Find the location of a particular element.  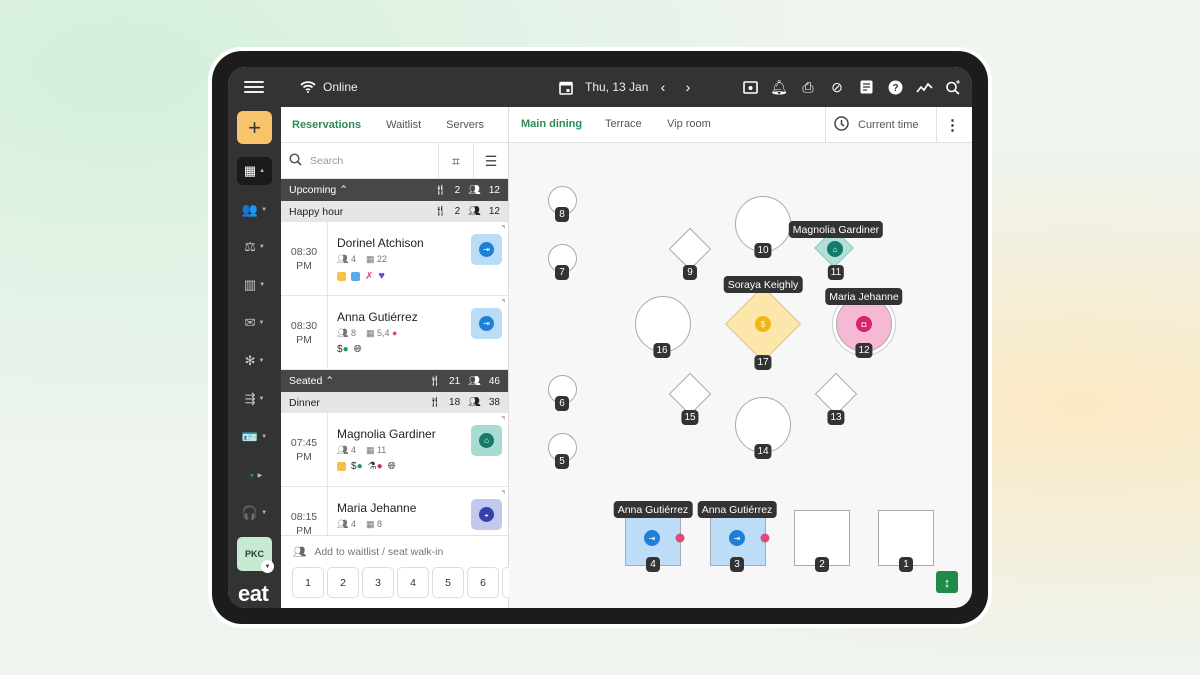

expand-vertical-button: ↕ is located at coordinates (947, 582).